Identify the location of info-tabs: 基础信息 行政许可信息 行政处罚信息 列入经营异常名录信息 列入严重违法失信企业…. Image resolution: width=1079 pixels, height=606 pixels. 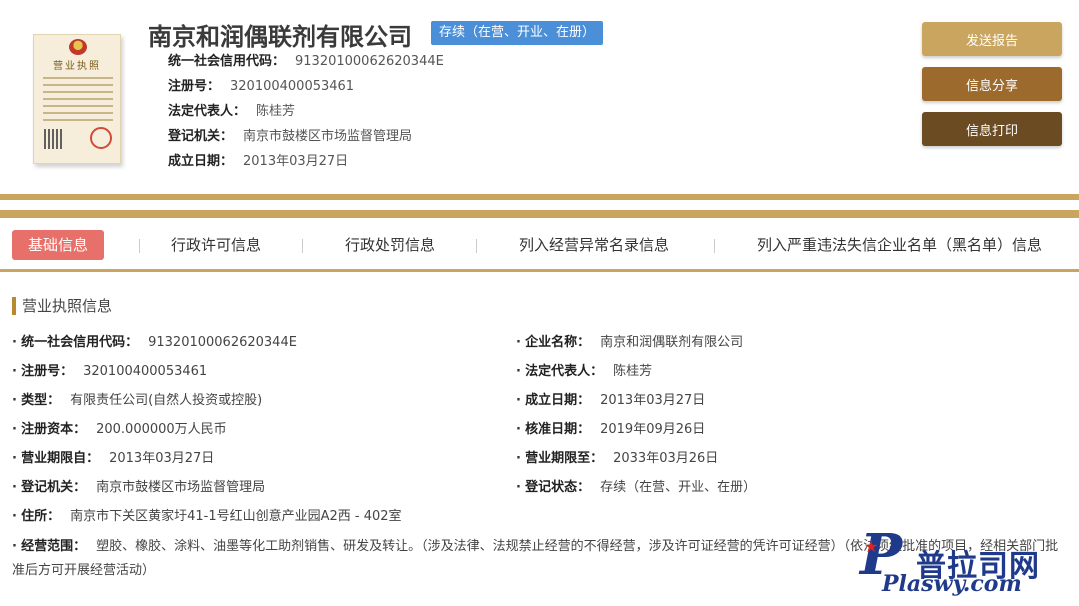
(539, 244).